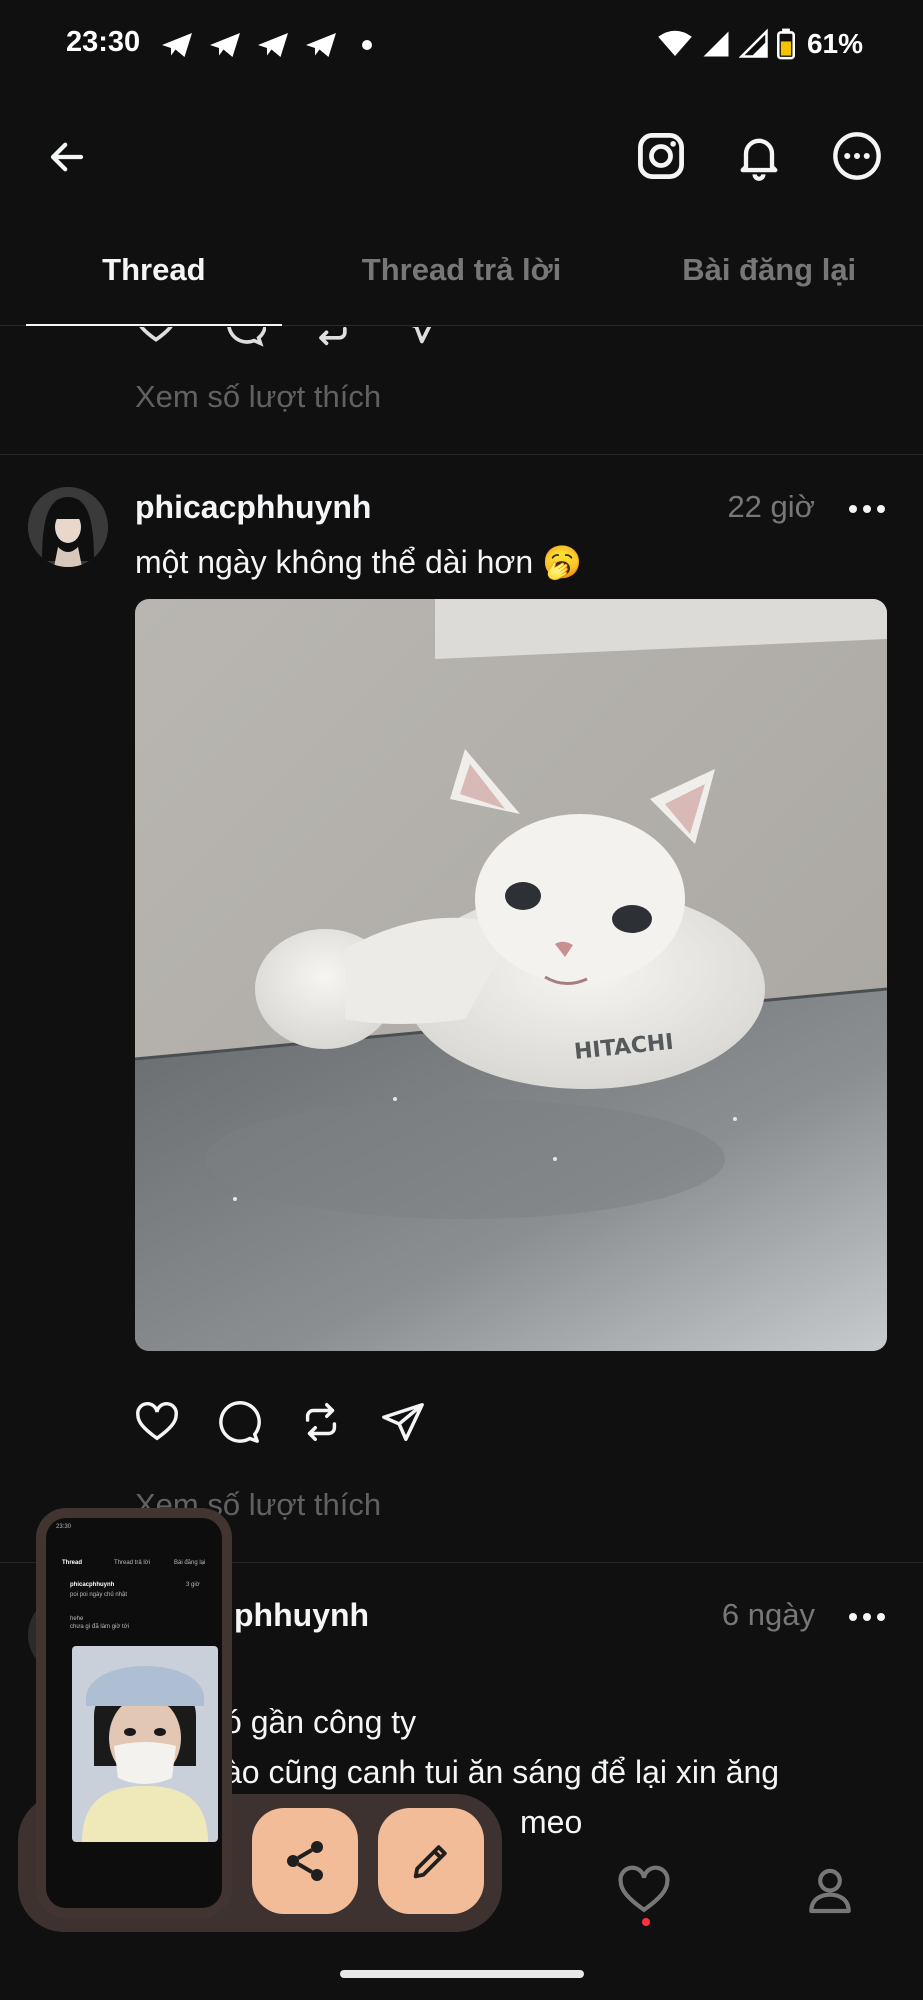  I want to click on post-text-line: ó gần công ty, so click(320, 1722).